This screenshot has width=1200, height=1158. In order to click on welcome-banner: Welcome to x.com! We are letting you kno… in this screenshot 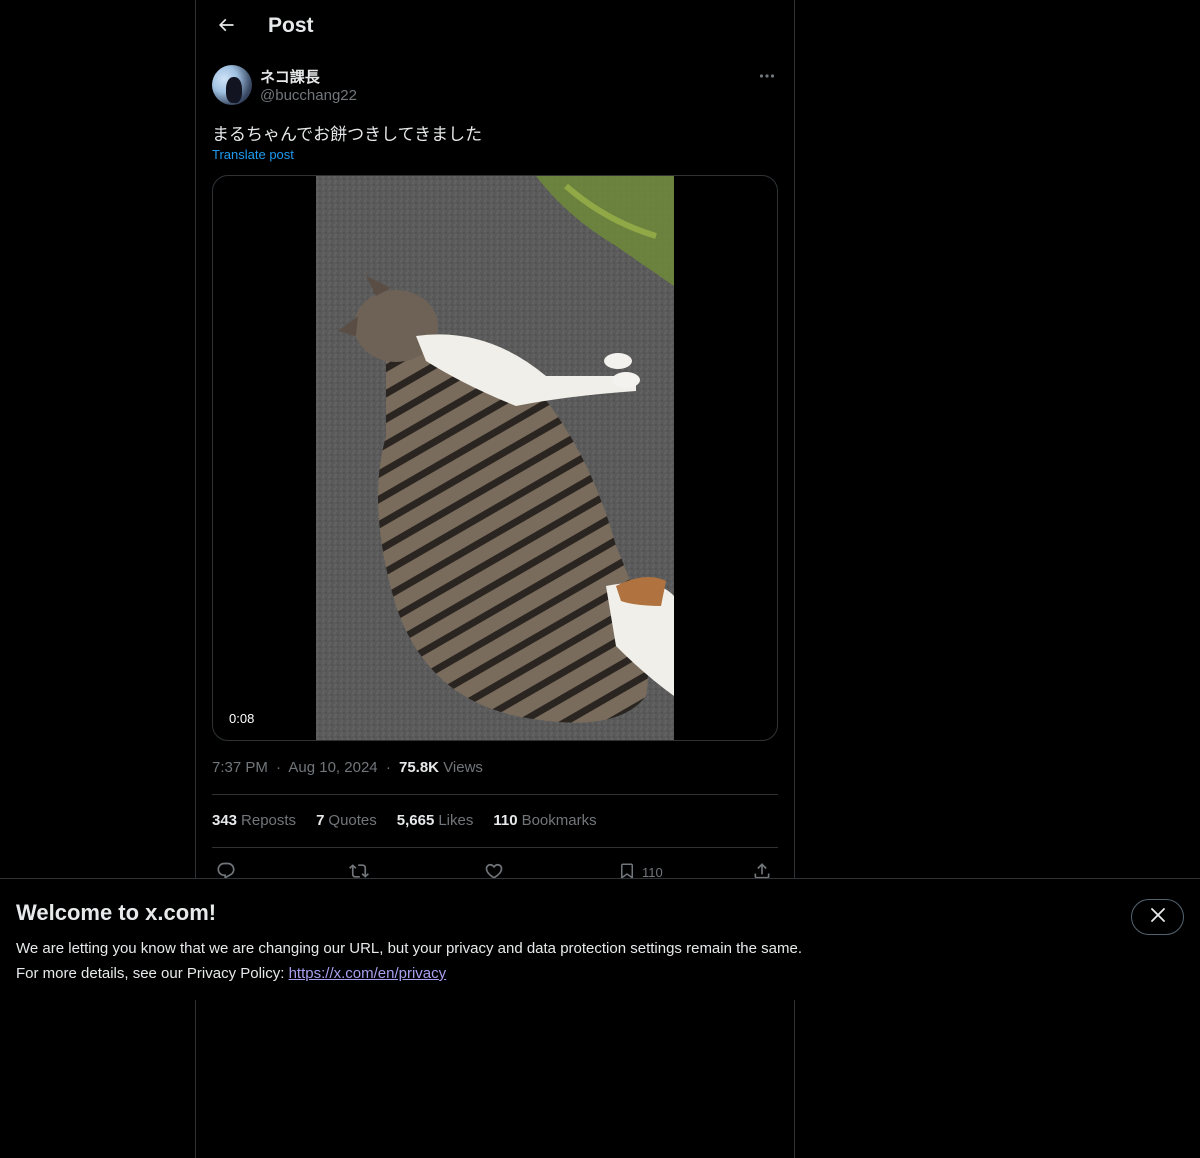, I will do `click(600, 939)`.